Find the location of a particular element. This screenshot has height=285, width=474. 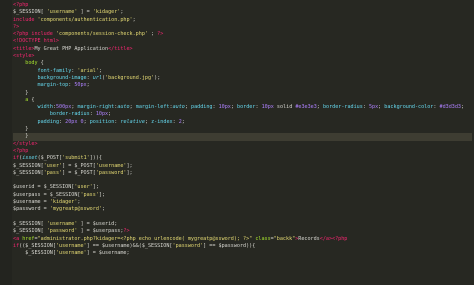

code-line: $username = 'kidager'; is located at coordinates (242, 202).